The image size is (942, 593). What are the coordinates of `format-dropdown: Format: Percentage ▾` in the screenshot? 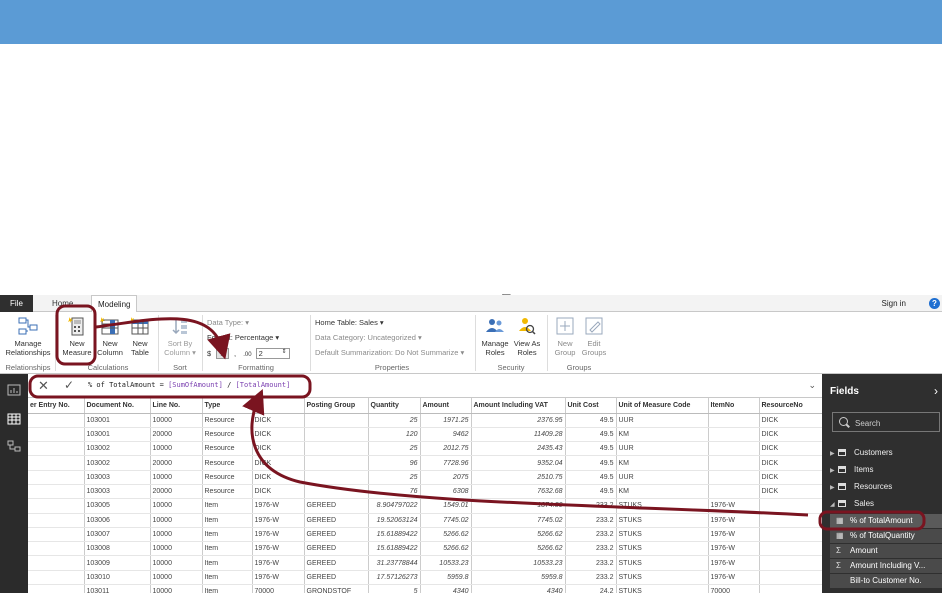 It's located at (243, 337).